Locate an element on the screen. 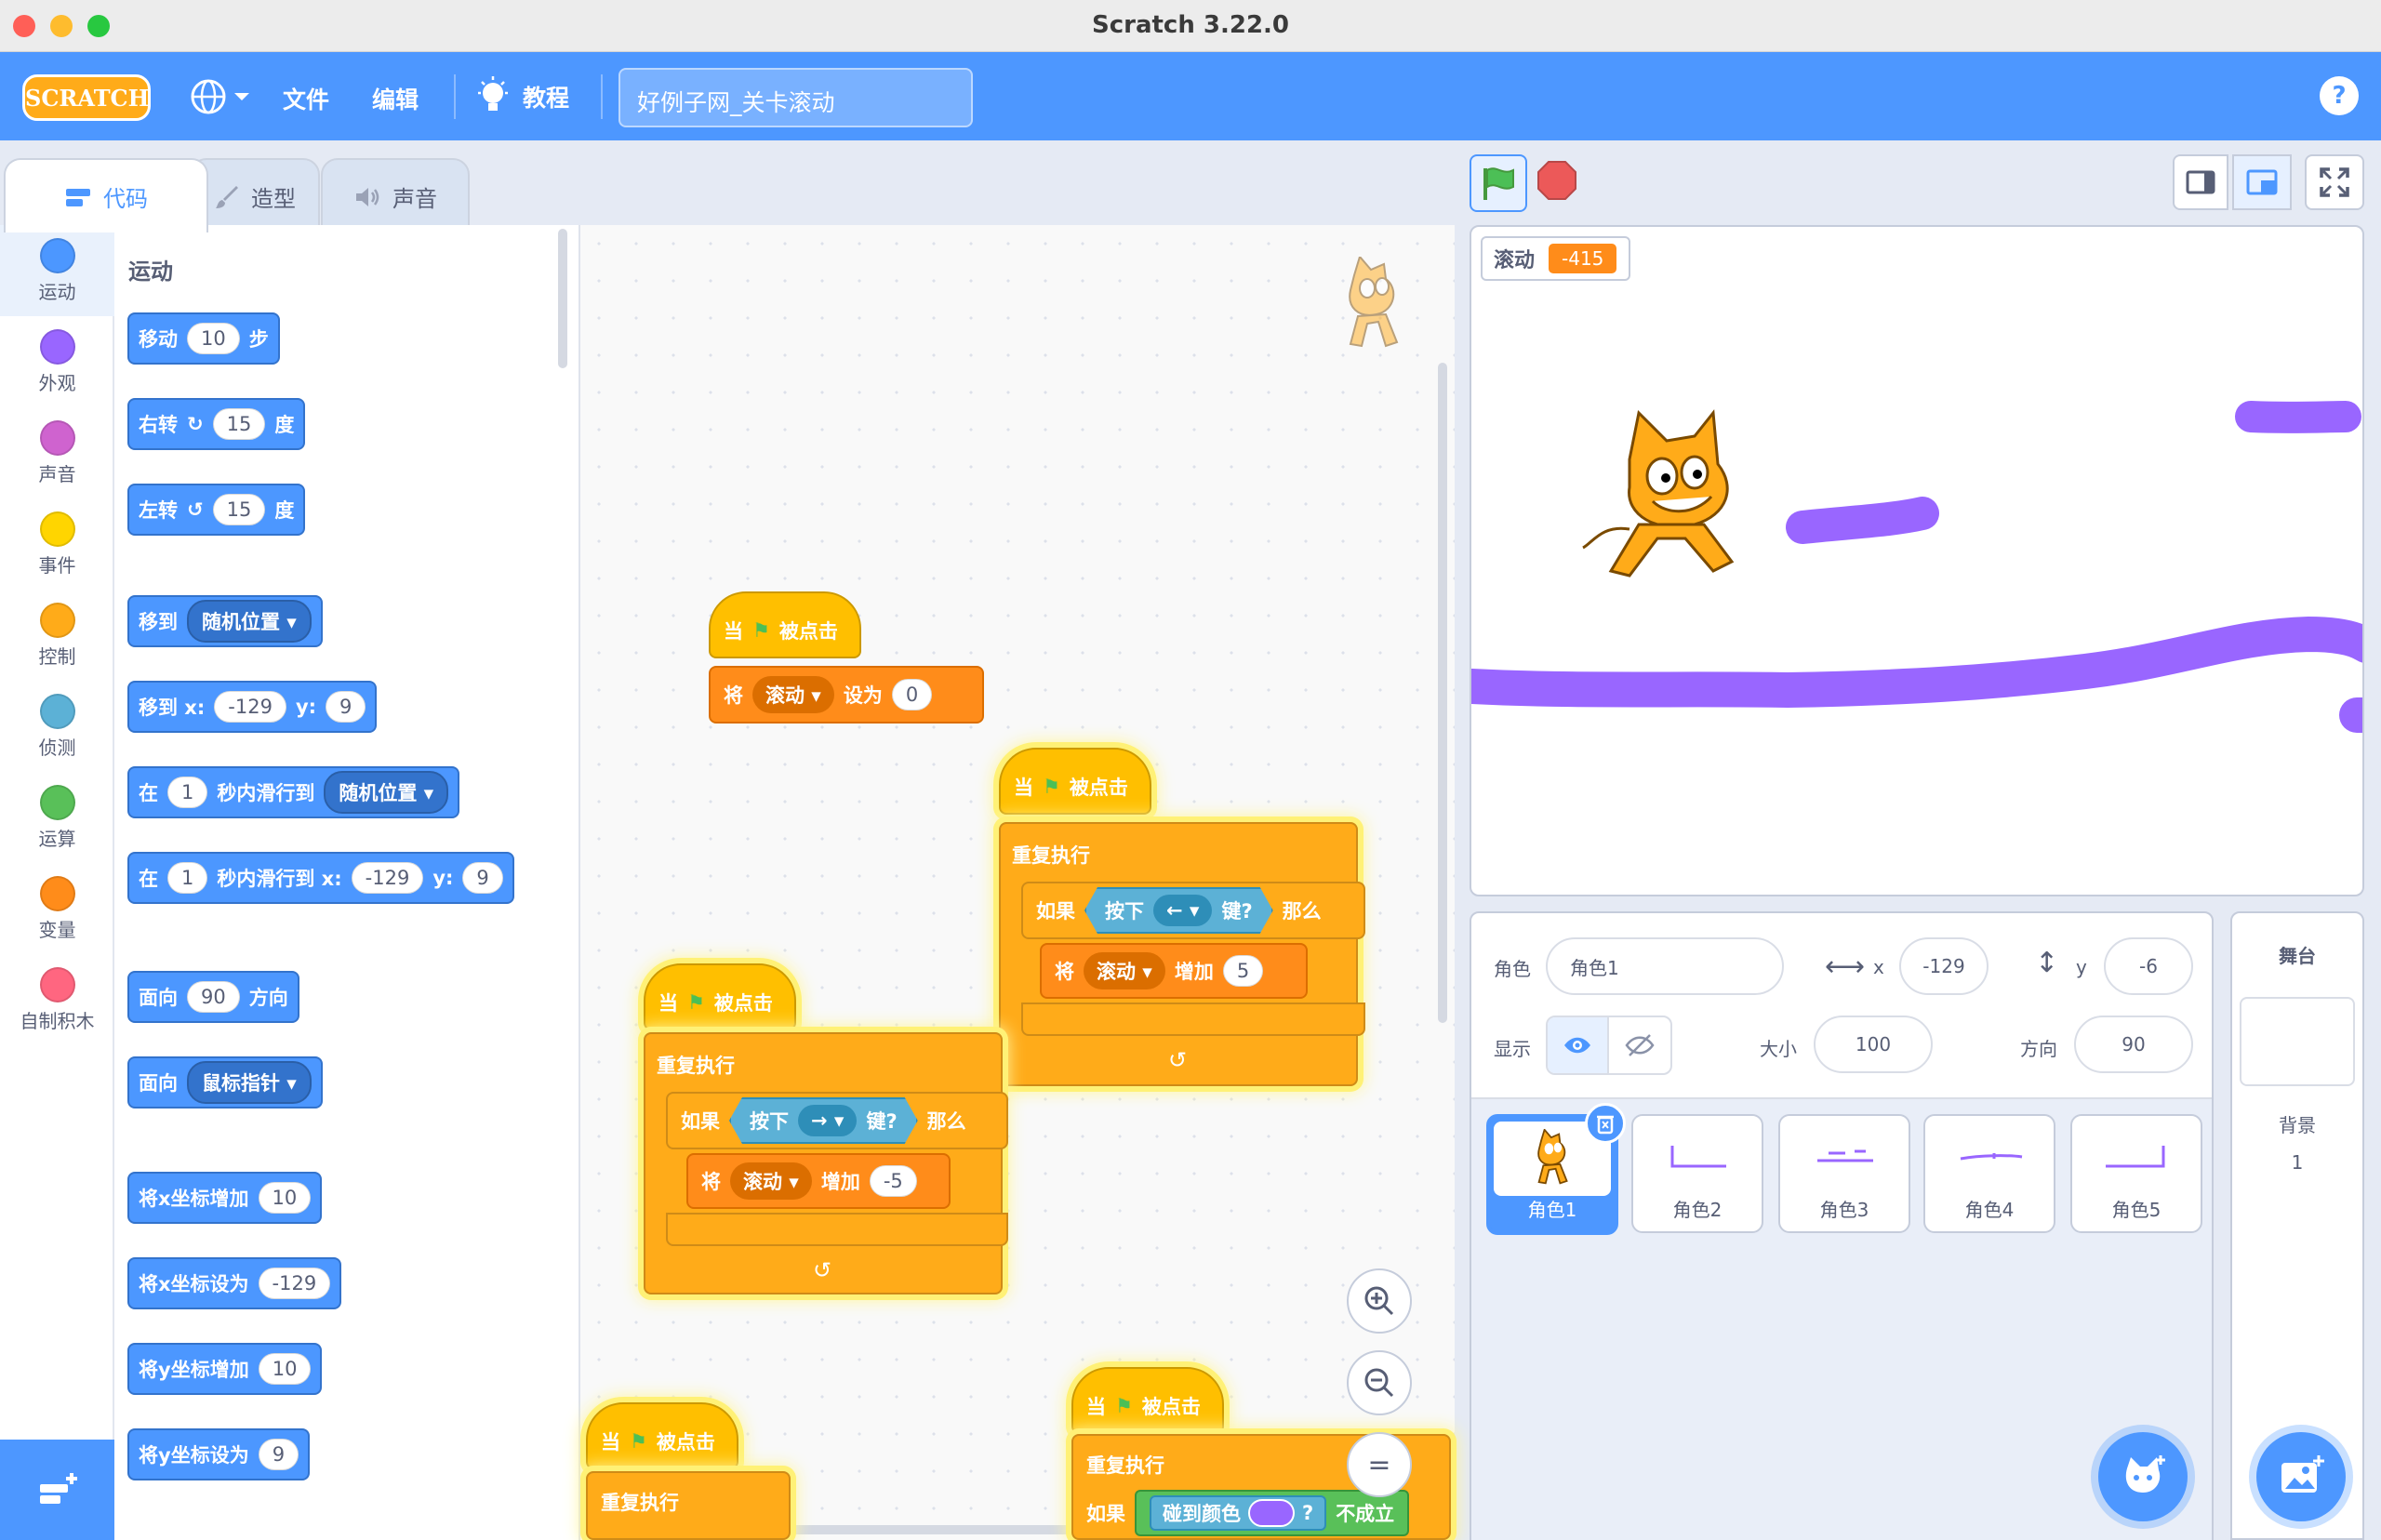  block-point-towards: 面向 鼠标指针 ▾ is located at coordinates (225, 1082).